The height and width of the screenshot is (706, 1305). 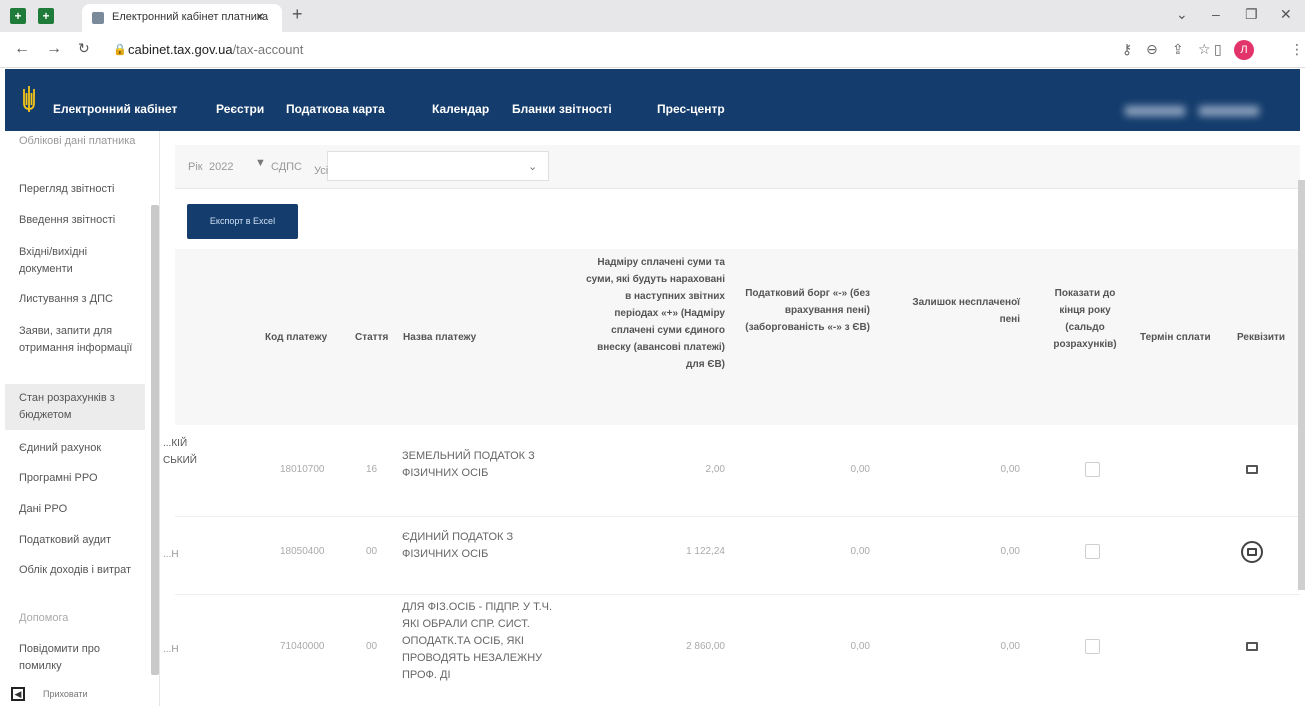 What do you see at coordinates (78, 448) in the screenshot?
I see `sidebar-item-single-account: Єдиний рахунок` at bounding box center [78, 448].